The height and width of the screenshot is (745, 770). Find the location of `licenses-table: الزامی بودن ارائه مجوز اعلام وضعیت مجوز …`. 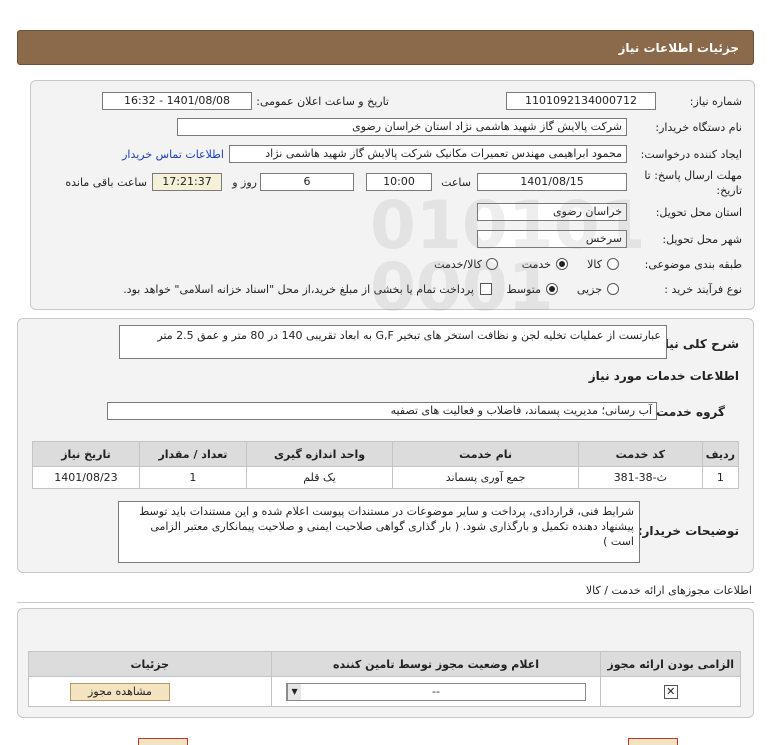

licenses-table: الزامی بودن ارائه مجوز اعلام وضعیت مجوز … is located at coordinates (384, 679).